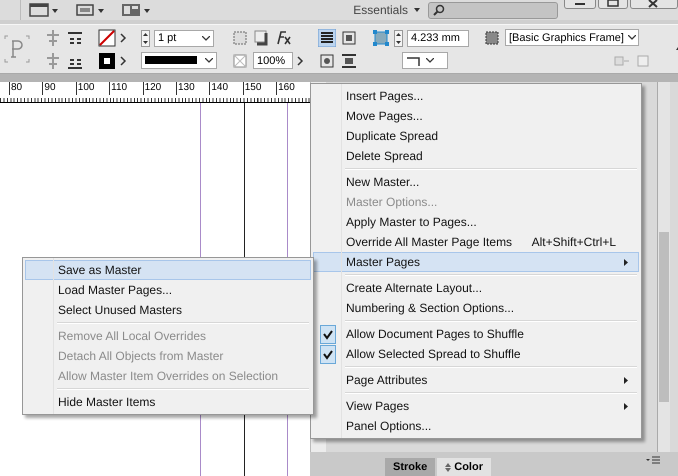 The width and height of the screenshot is (678, 476). What do you see at coordinates (492, 37) in the screenshot?
I see `object-style-icon` at bounding box center [492, 37].